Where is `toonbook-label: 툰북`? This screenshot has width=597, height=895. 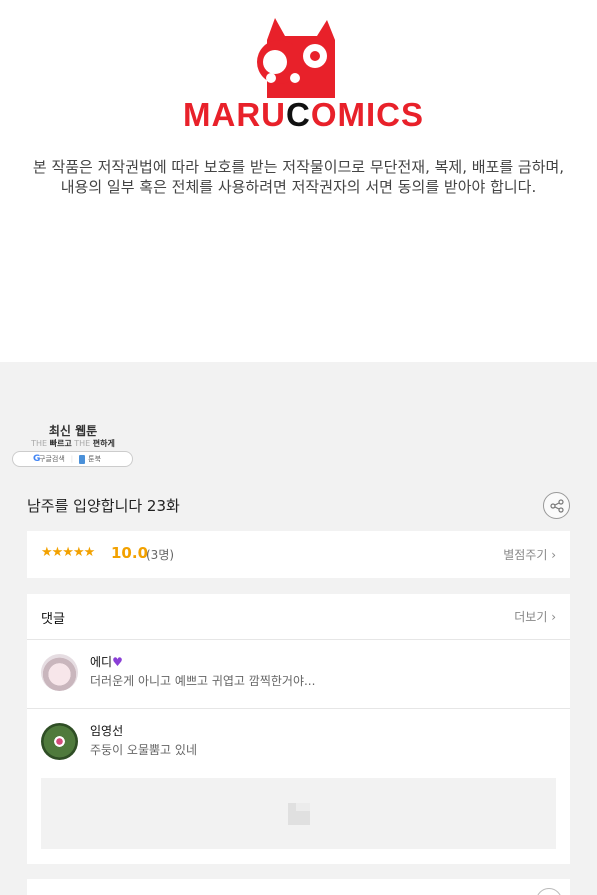 toonbook-label: 툰북 is located at coordinates (95, 459).